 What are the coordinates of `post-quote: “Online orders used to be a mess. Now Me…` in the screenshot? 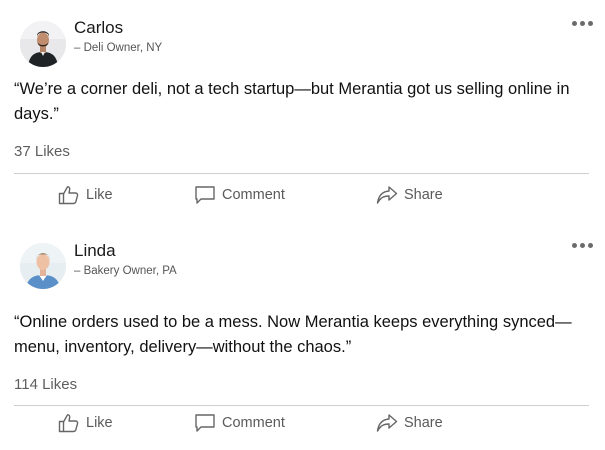 It's located at (293, 334).